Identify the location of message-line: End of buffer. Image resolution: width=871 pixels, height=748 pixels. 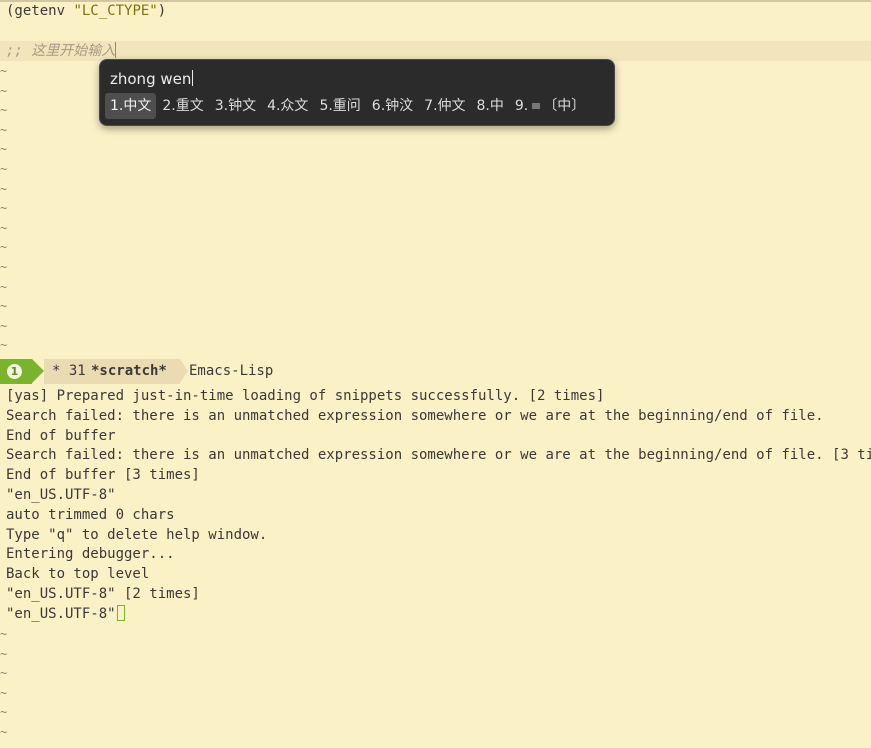
(61, 436).